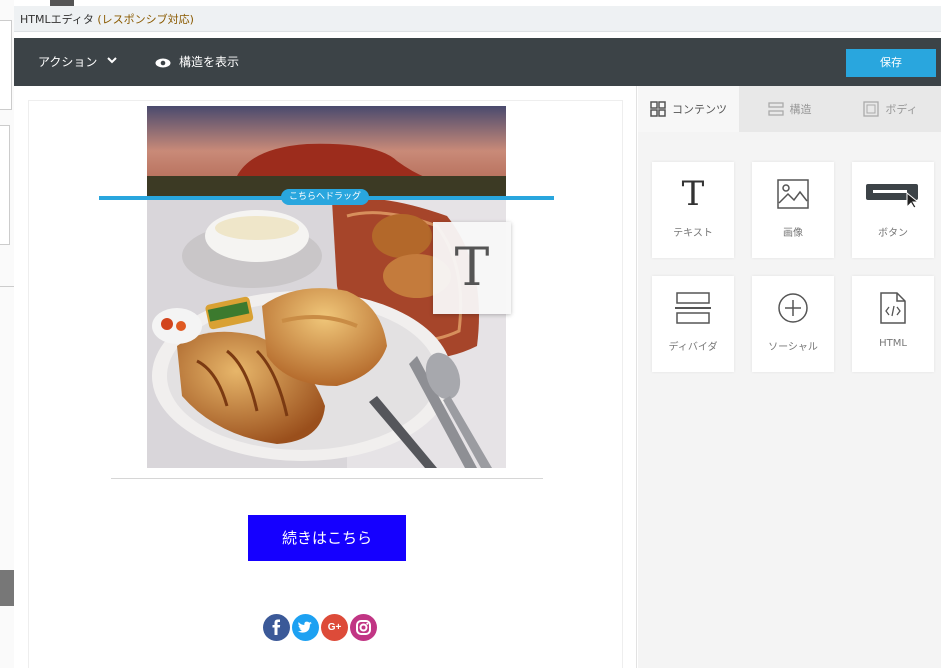 Image resolution: width=941 pixels, height=668 pixels. What do you see at coordinates (775, 109) in the screenshot?
I see `rows-icon` at bounding box center [775, 109].